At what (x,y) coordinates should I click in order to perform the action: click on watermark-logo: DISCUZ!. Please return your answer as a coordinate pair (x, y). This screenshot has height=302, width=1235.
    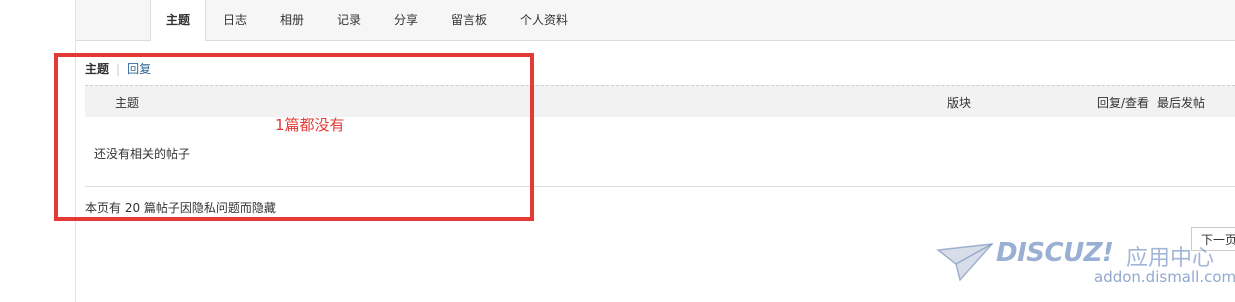
    Looking at the image, I should click on (1055, 253).